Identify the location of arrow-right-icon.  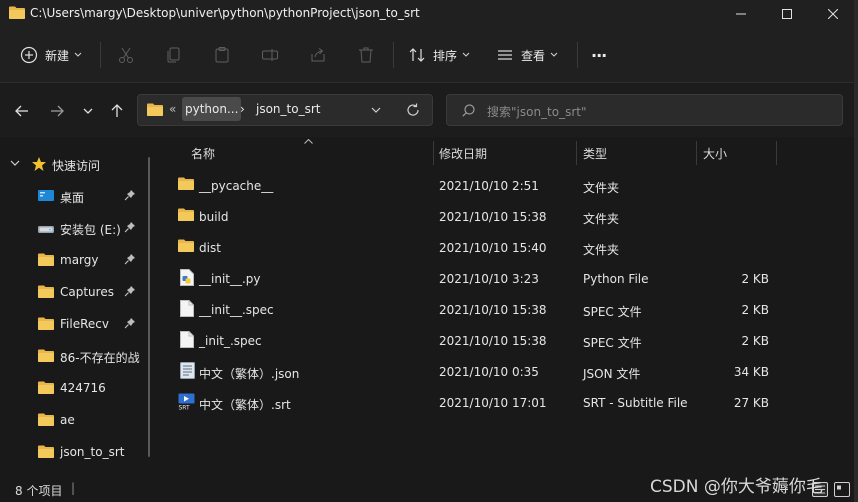
(57, 111).